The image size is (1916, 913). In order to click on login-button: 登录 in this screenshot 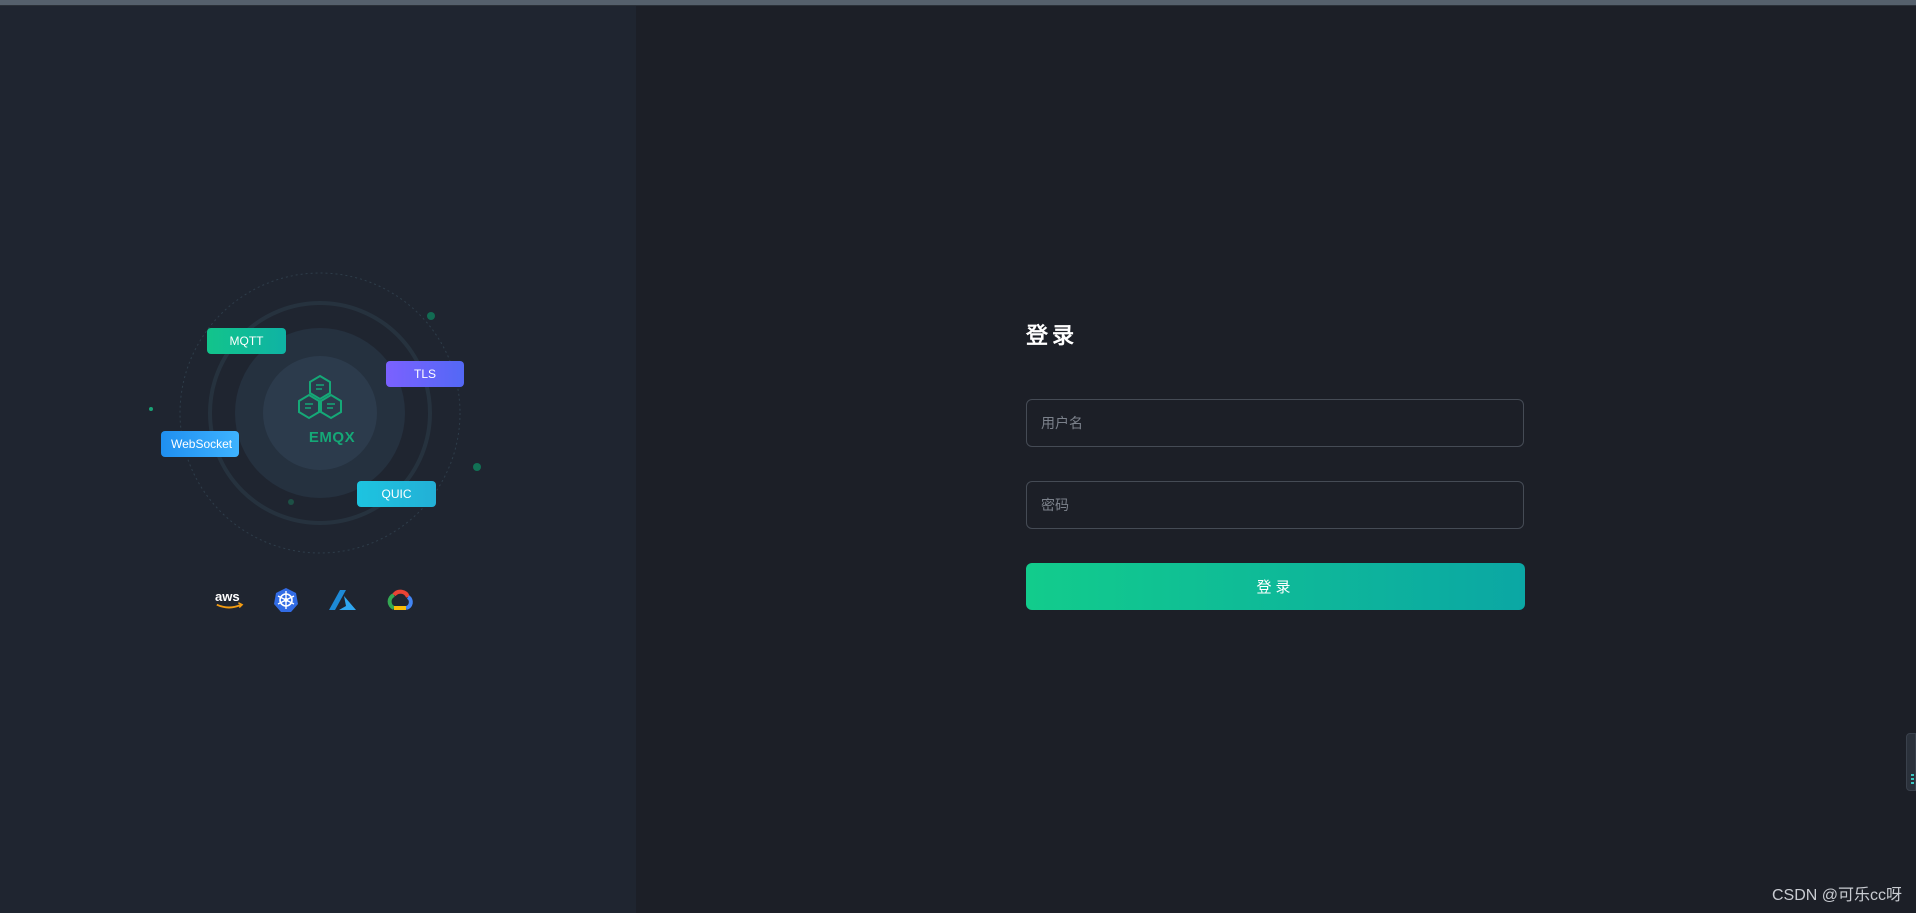, I will do `click(1275, 586)`.